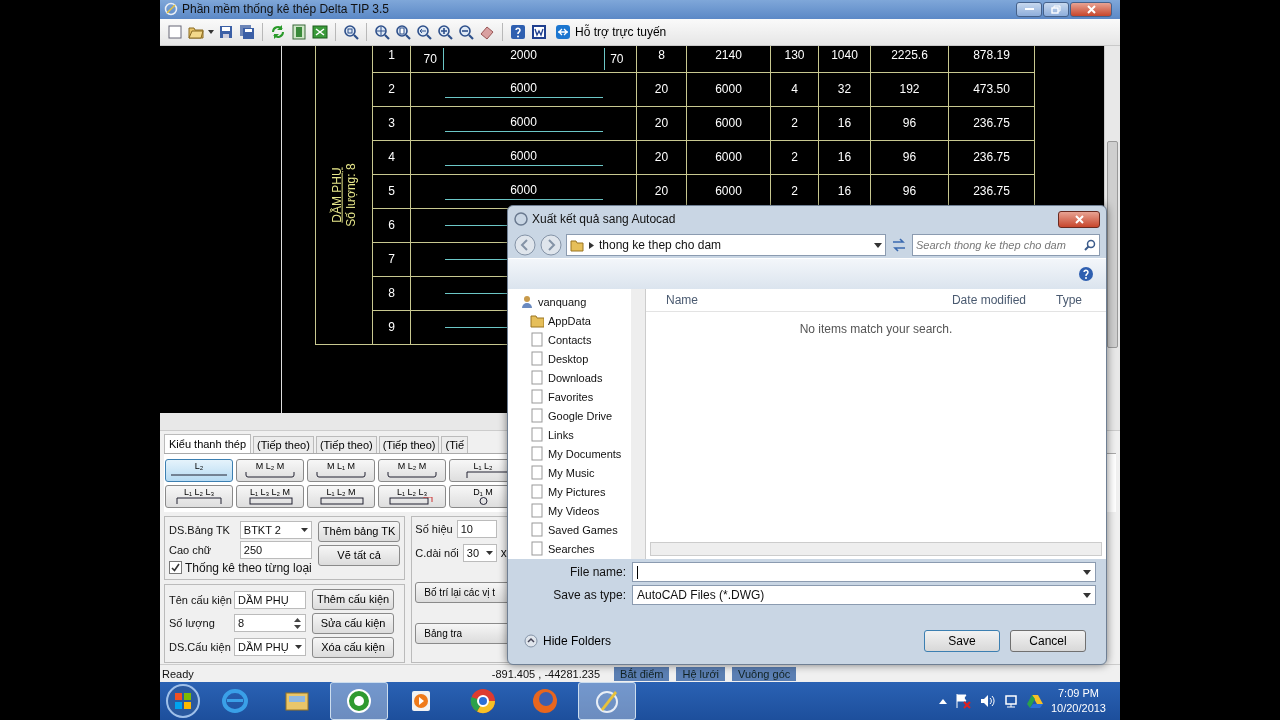 The image size is (1280, 720). What do you see at coordinates (576, 396) in the screenshot?
I see `folder-tree-item: Favorites` at bounding box center [576, 396].